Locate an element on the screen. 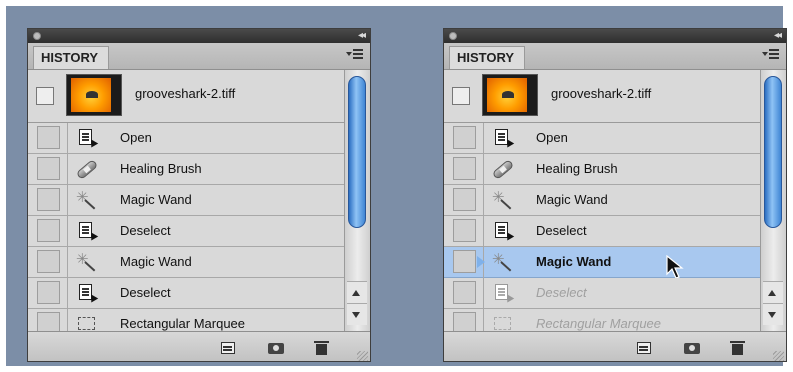 Image resolution: width=793 pixels, height=372 pixels. history-step: Rectangular Marquee is located at coordinates (186, 320).